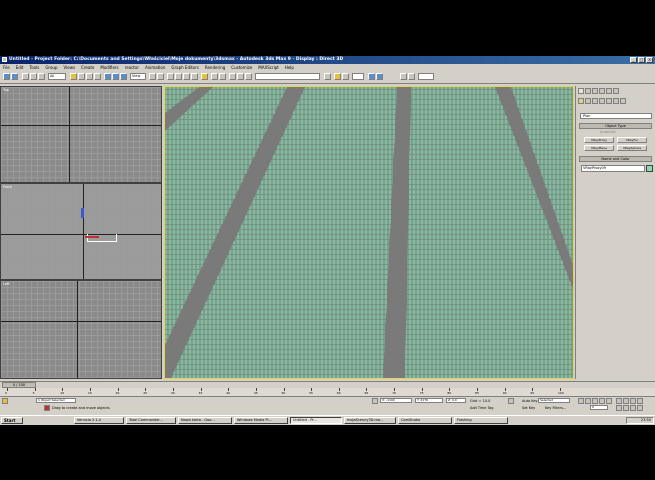  What do you see at coordinates (425, 420) in the screenshot?
I see `task-camstudio: CamStudio` at bounding box center [425, 420].